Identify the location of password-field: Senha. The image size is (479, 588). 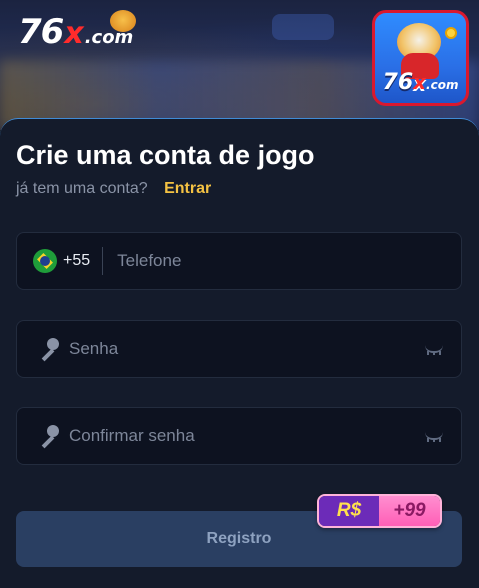
(239, 349).